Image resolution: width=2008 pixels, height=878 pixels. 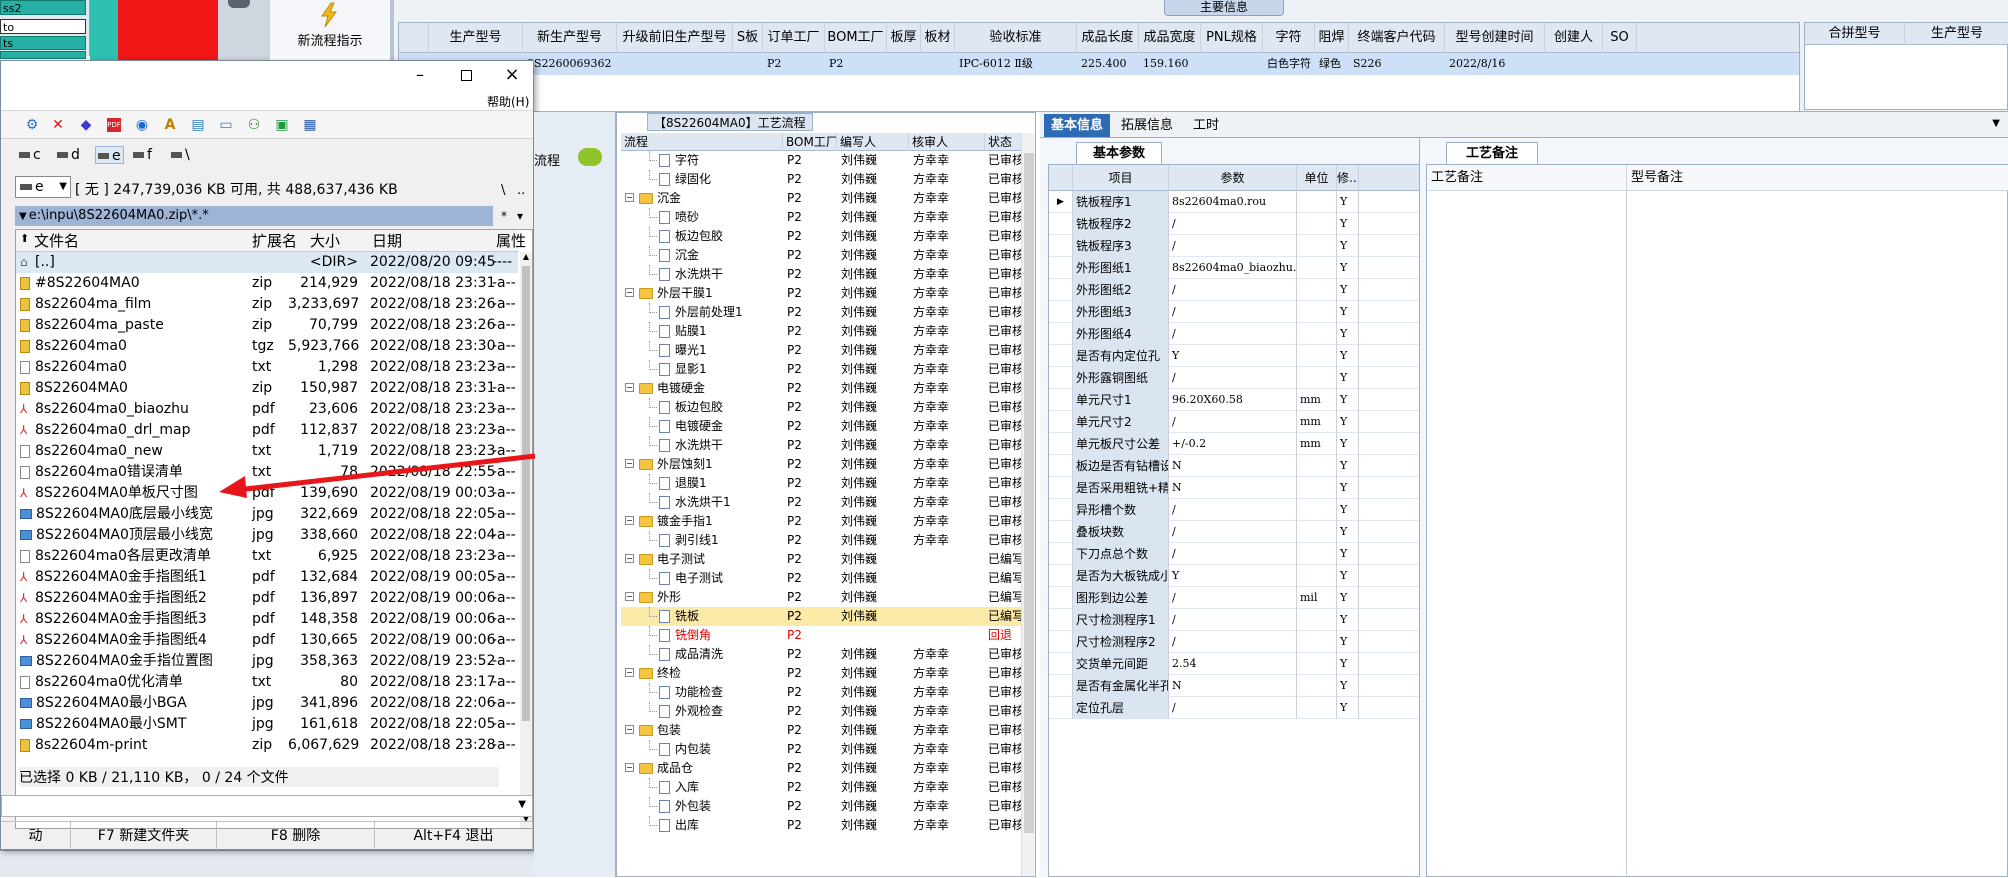 What do you see at coordinates (856, 38) in the screenshot?
I see `main-col-header: BOM工厂` at bounding box center [856, 38].